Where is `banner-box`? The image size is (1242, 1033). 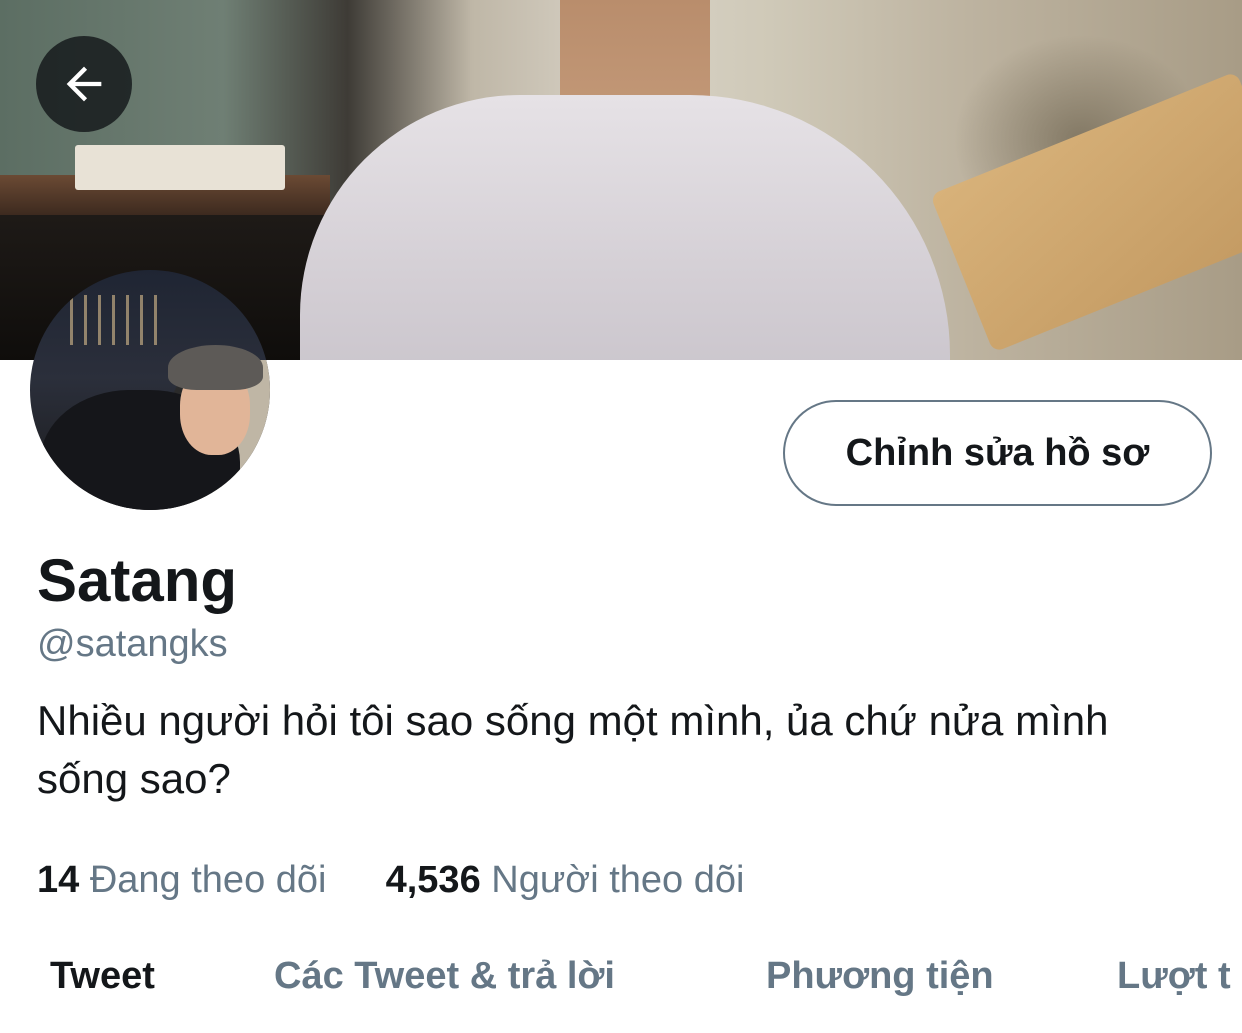 banner-box is located at coordinates (180, 167).